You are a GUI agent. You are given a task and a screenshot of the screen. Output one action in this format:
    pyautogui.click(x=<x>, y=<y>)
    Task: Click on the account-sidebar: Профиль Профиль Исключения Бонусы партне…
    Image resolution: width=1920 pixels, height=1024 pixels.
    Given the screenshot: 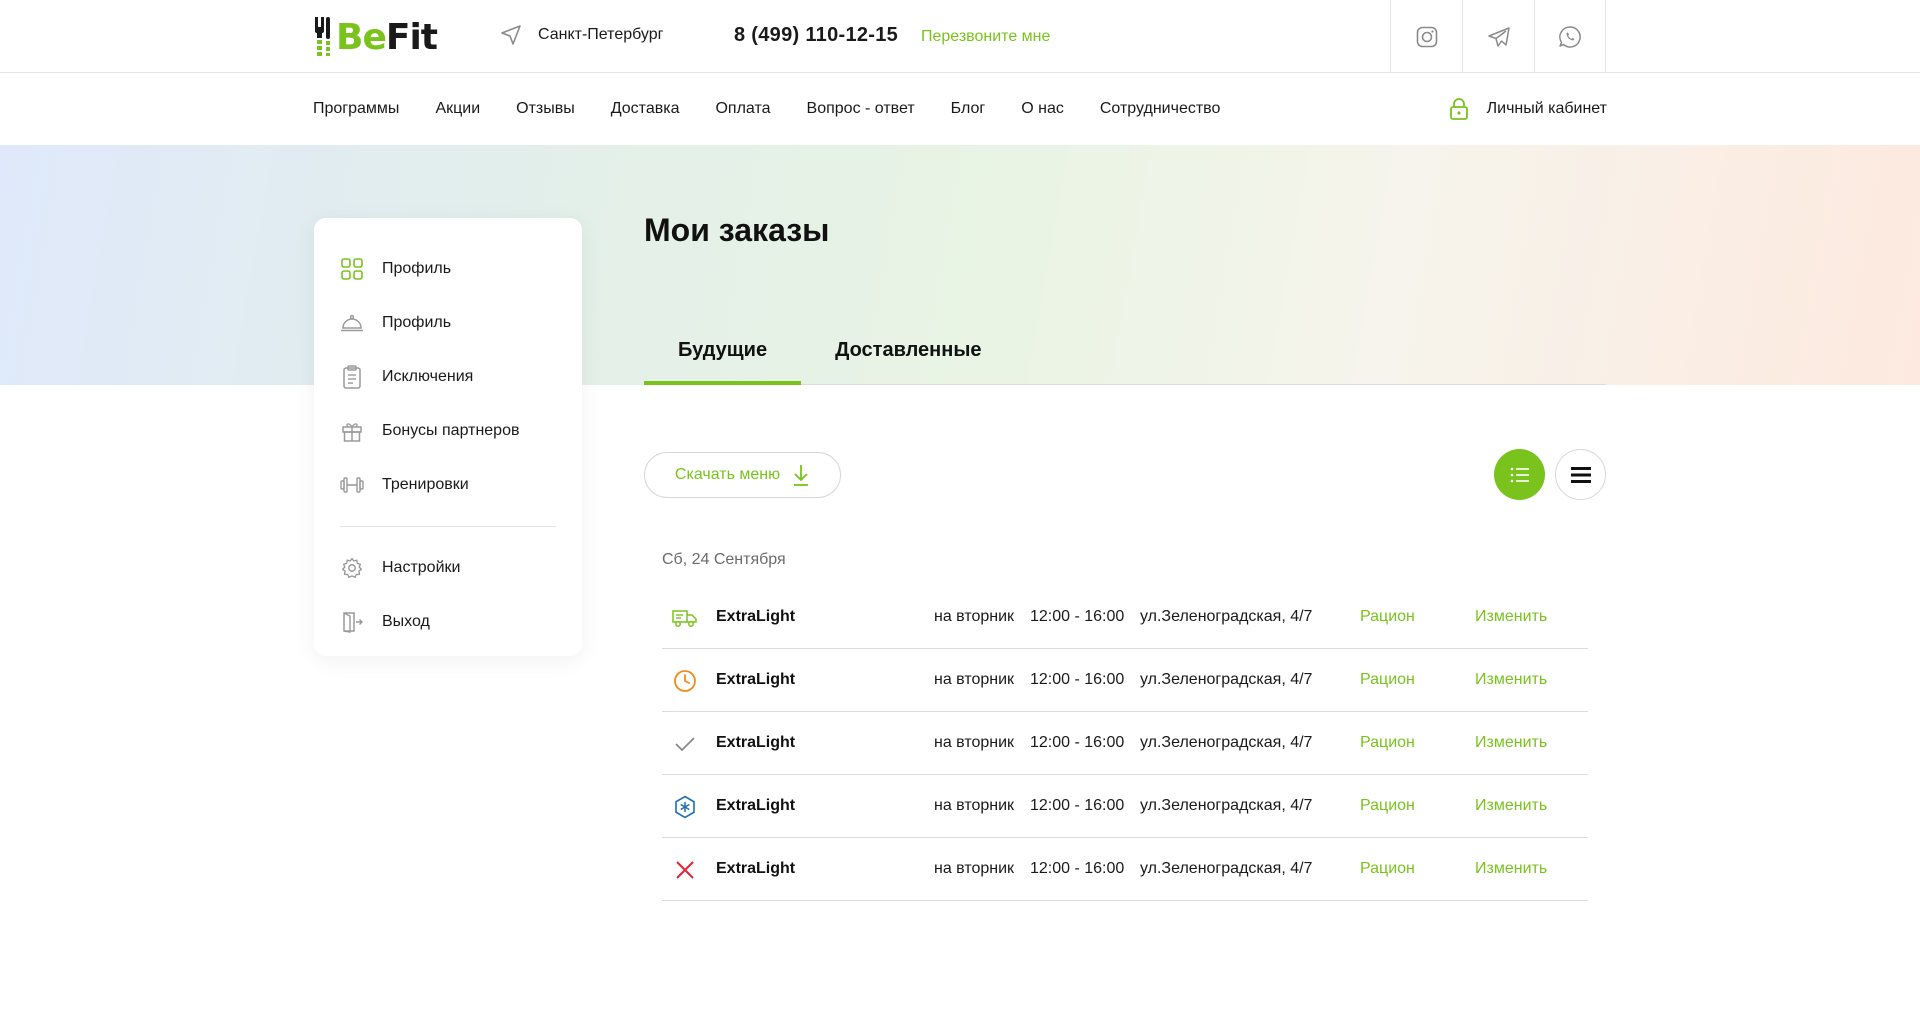 What is the action you would take?
    pyautogui.click(x=448, y=437)
    